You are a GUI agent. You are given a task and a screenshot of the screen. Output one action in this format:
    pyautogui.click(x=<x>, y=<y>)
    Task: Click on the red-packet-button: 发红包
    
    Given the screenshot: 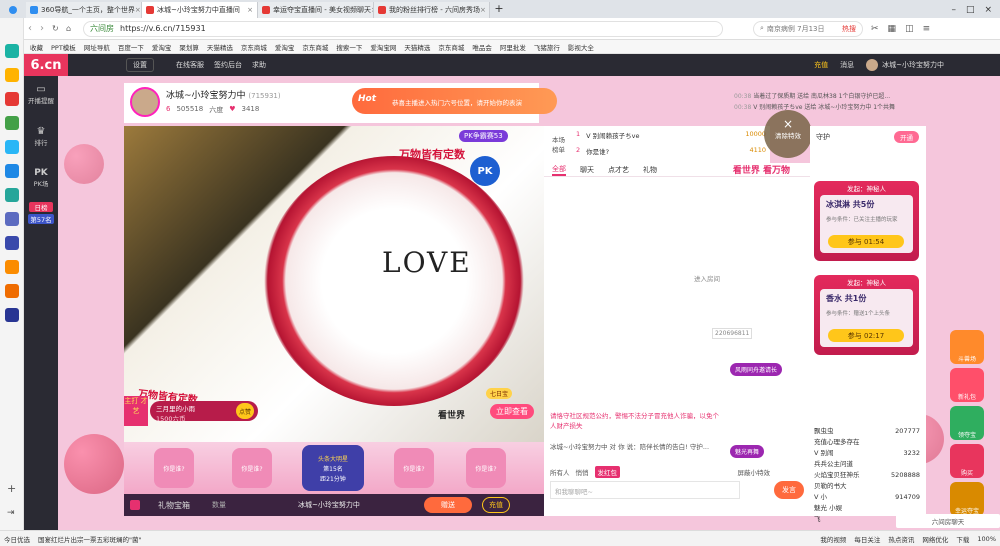 What is the action you would take?
    pyautogui.click(x=607, y=472)
    